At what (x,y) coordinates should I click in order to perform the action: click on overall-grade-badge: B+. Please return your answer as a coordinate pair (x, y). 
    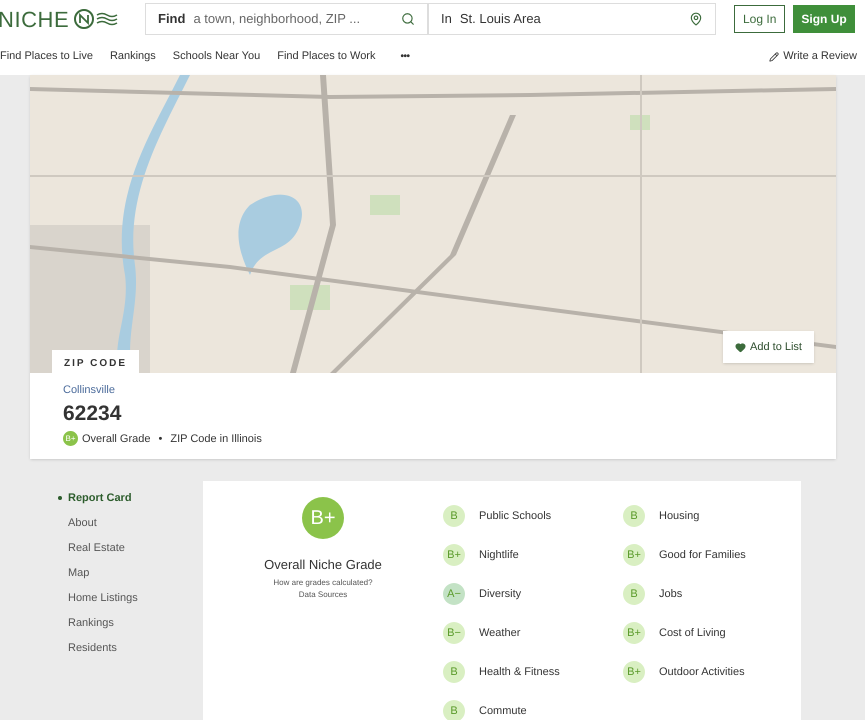
    Looking at the image, I should click on (323, 518).